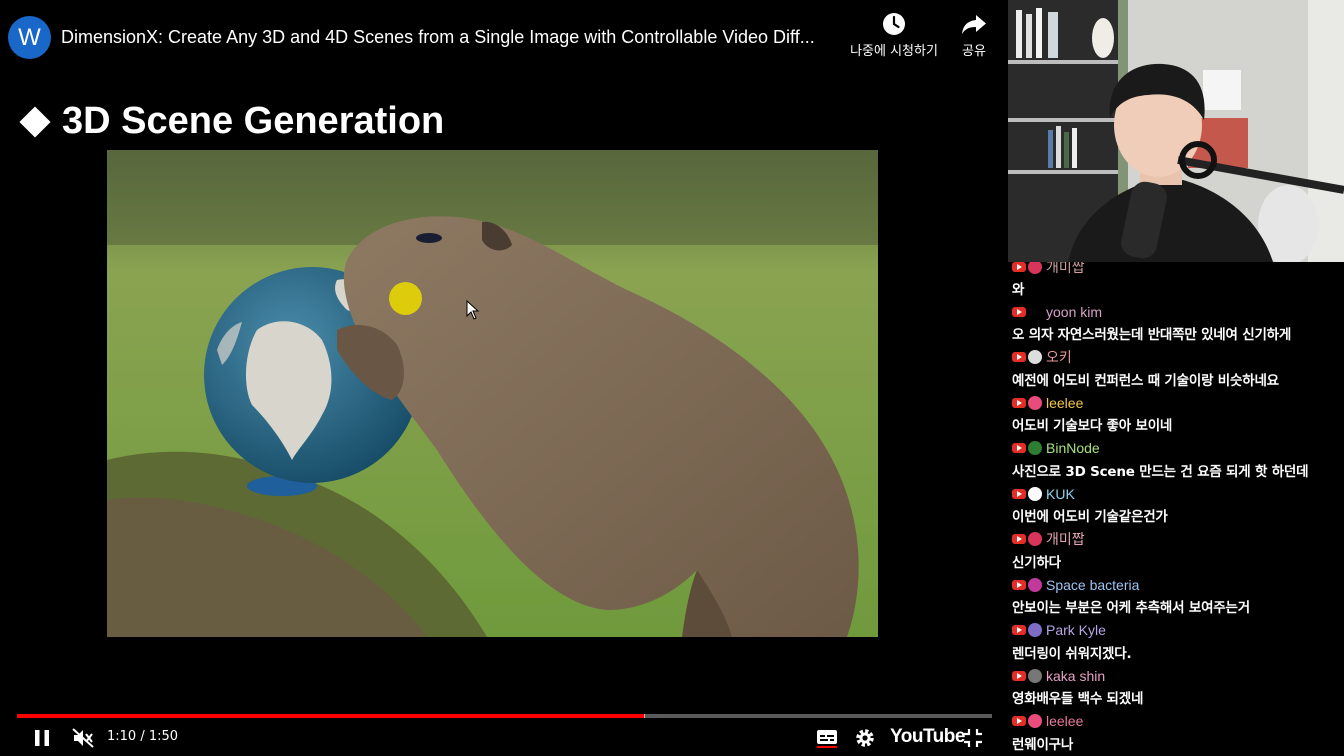  I want to click on chat-text: 이번에 어도비 기술같은건가, so click(1090, 517).